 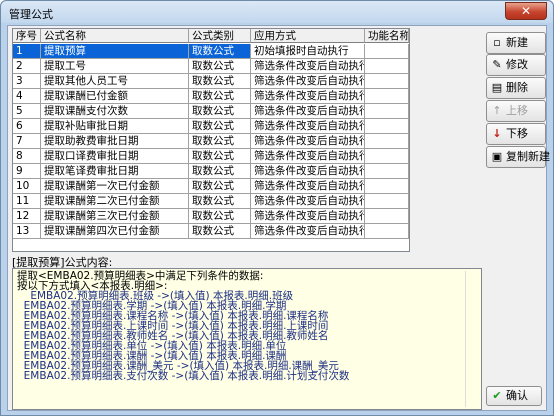 What do you see at coordinates (518, 157) in the screenshot?
I see `copy-new-button: ▣ 复制新建` at bounding box center [518, 157].